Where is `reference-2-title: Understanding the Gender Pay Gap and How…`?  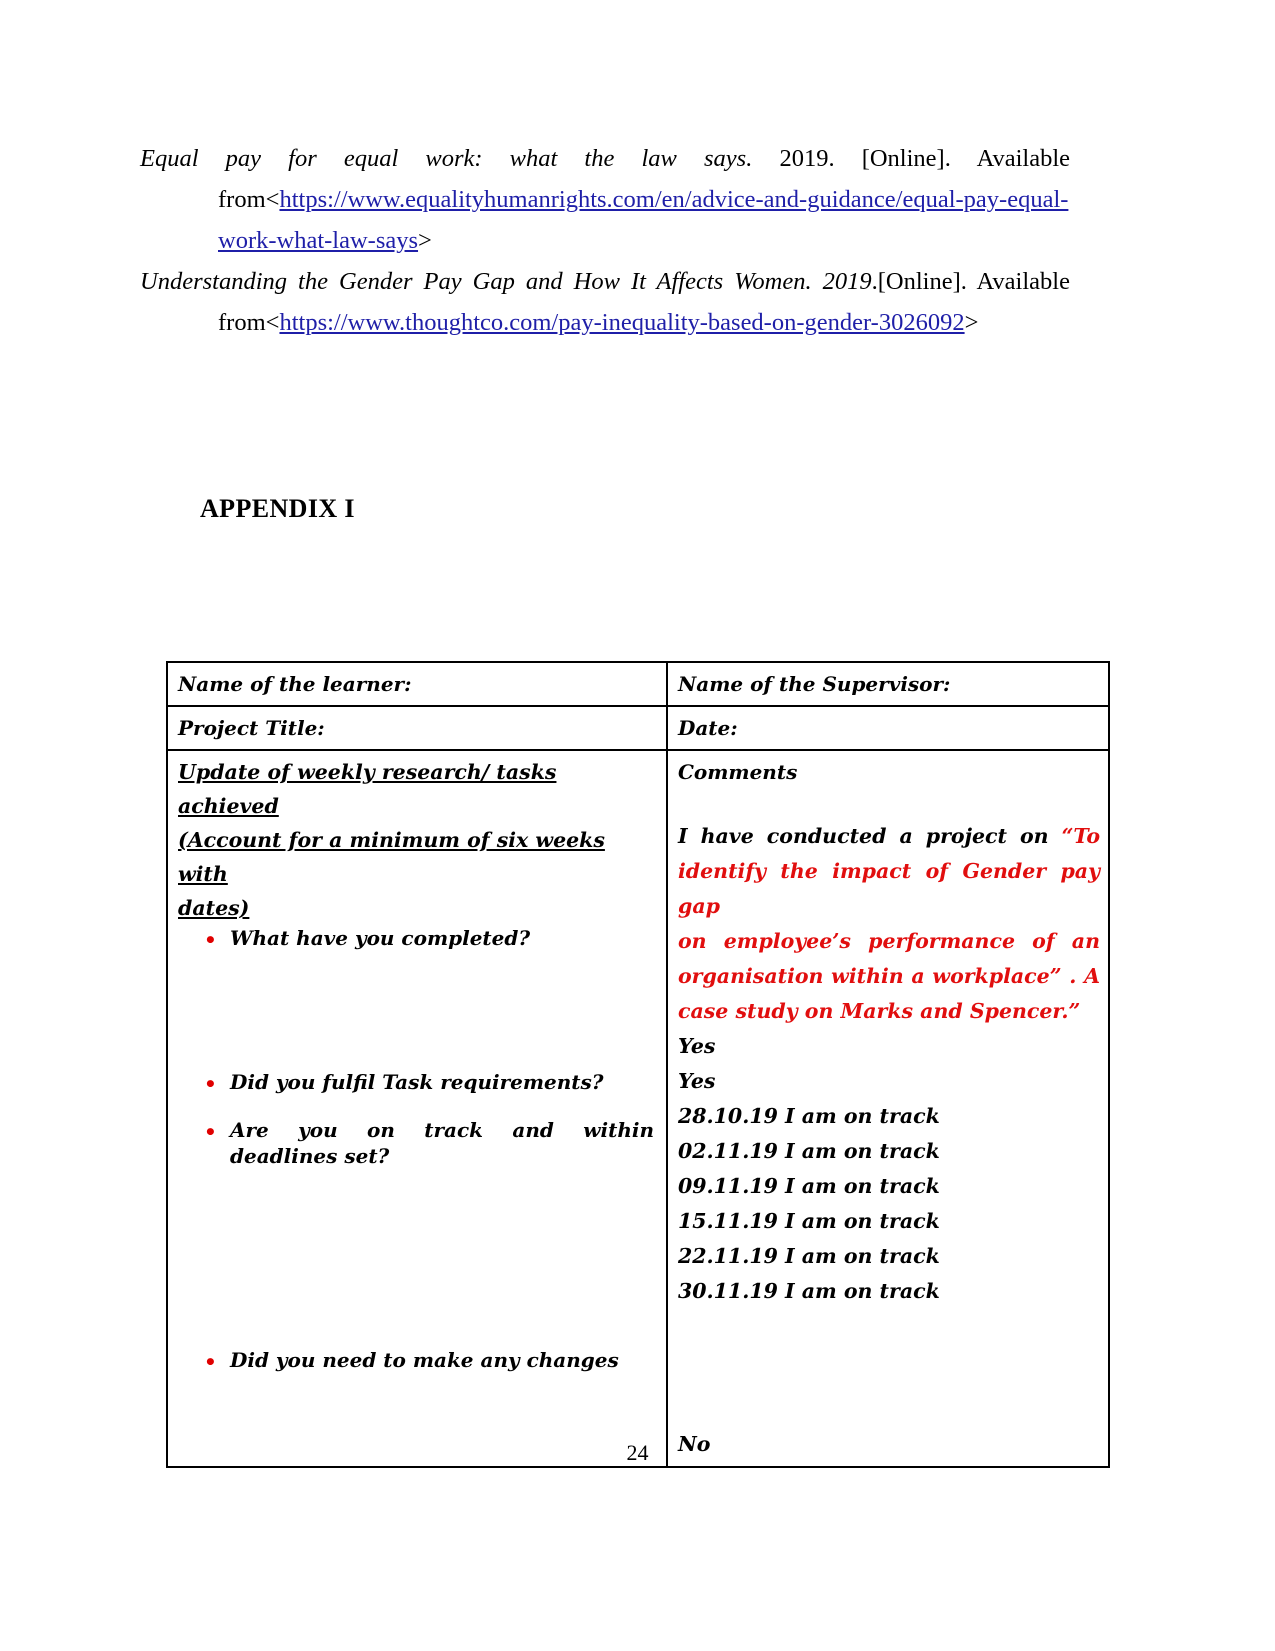
reference-2-title: Understanding the Gender Pay Gap and How… is located at coordinates (506, 281).